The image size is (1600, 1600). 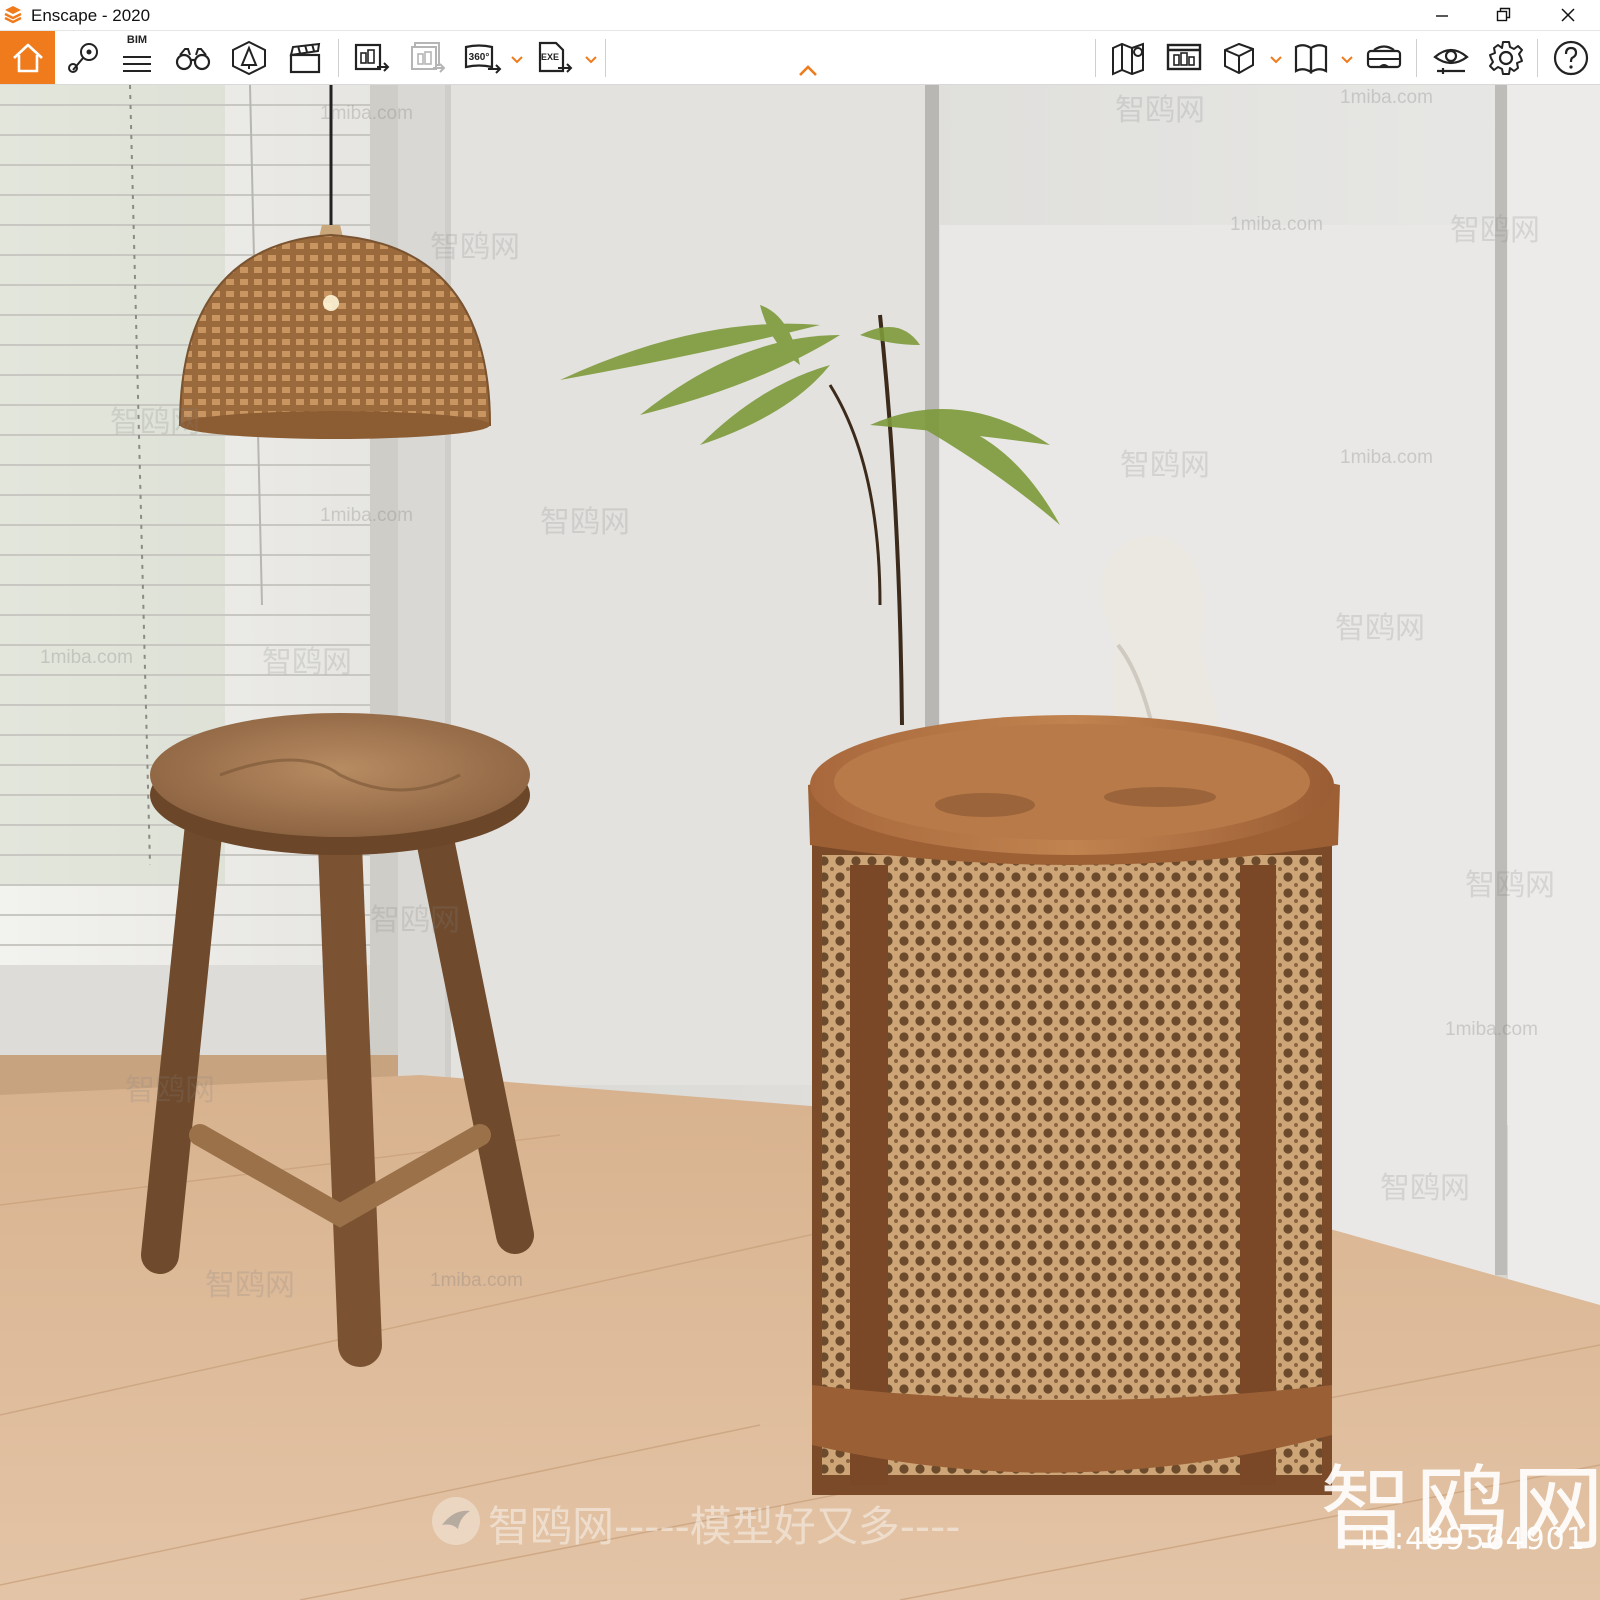 I want to click on home-button, so click(x=27, y=57).